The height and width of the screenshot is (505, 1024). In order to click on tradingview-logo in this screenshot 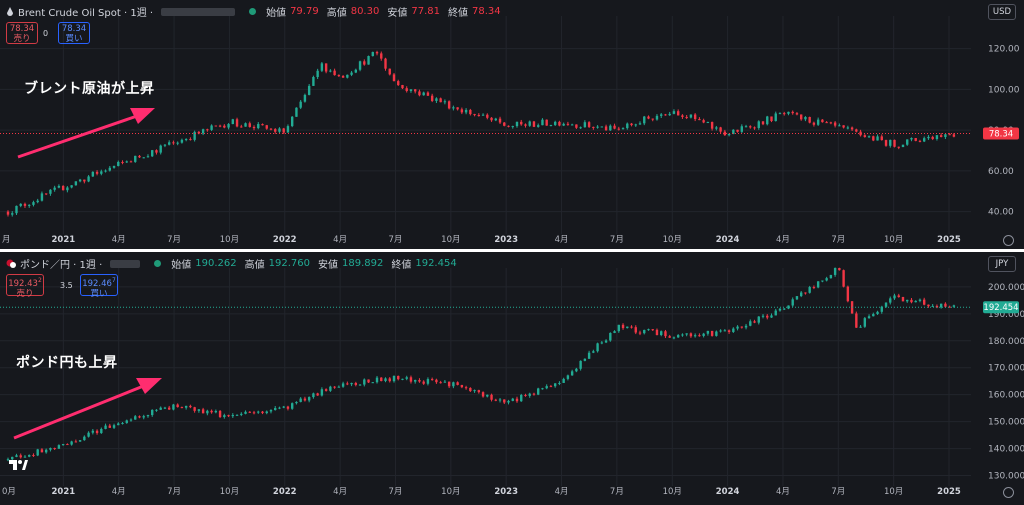, I will do `click(18, 465)`.